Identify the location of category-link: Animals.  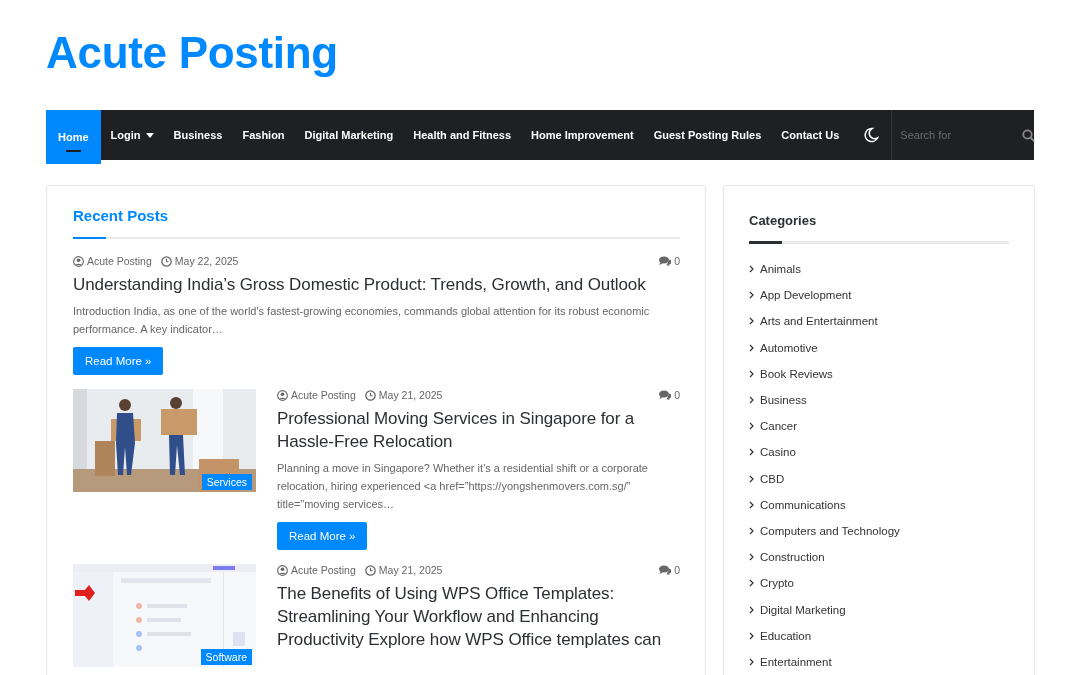
(780, 269).